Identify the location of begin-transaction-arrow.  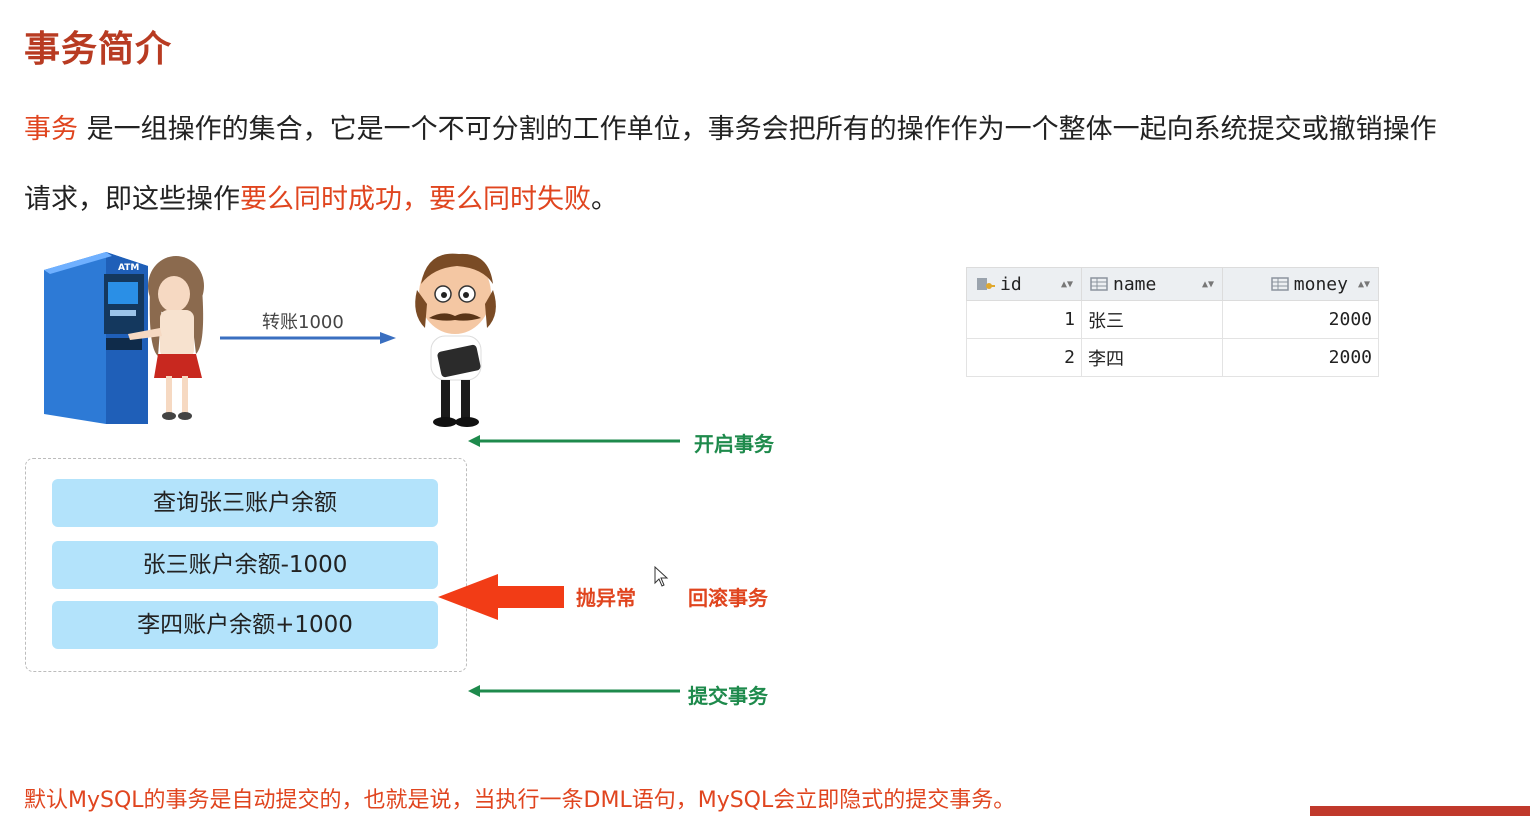
(574, 441).